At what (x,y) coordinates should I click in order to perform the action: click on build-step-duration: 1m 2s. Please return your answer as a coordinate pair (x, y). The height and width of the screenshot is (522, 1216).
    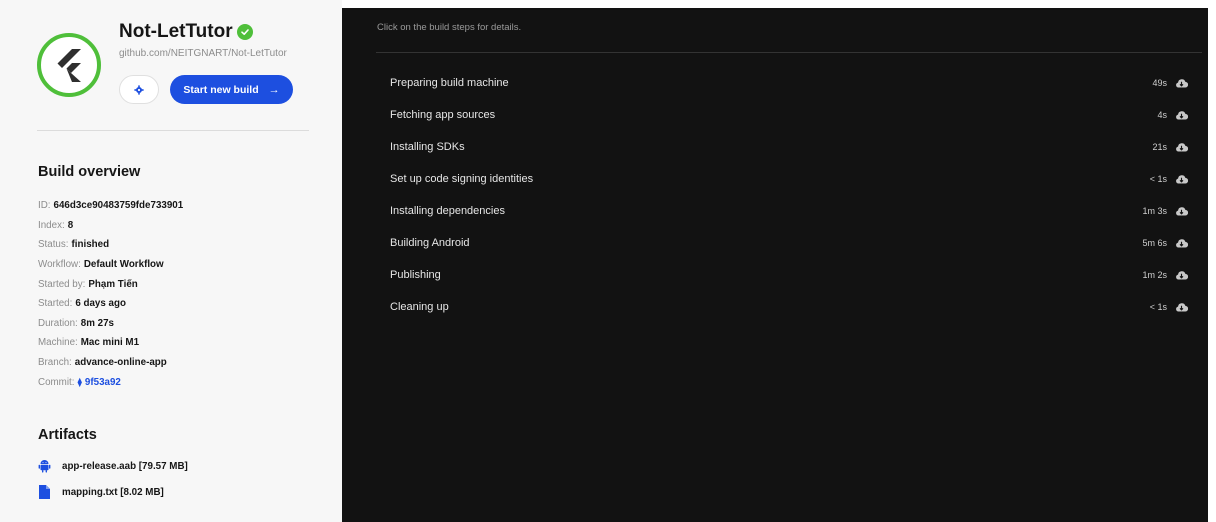
    Looking at the image, I should click on (1154, 275).